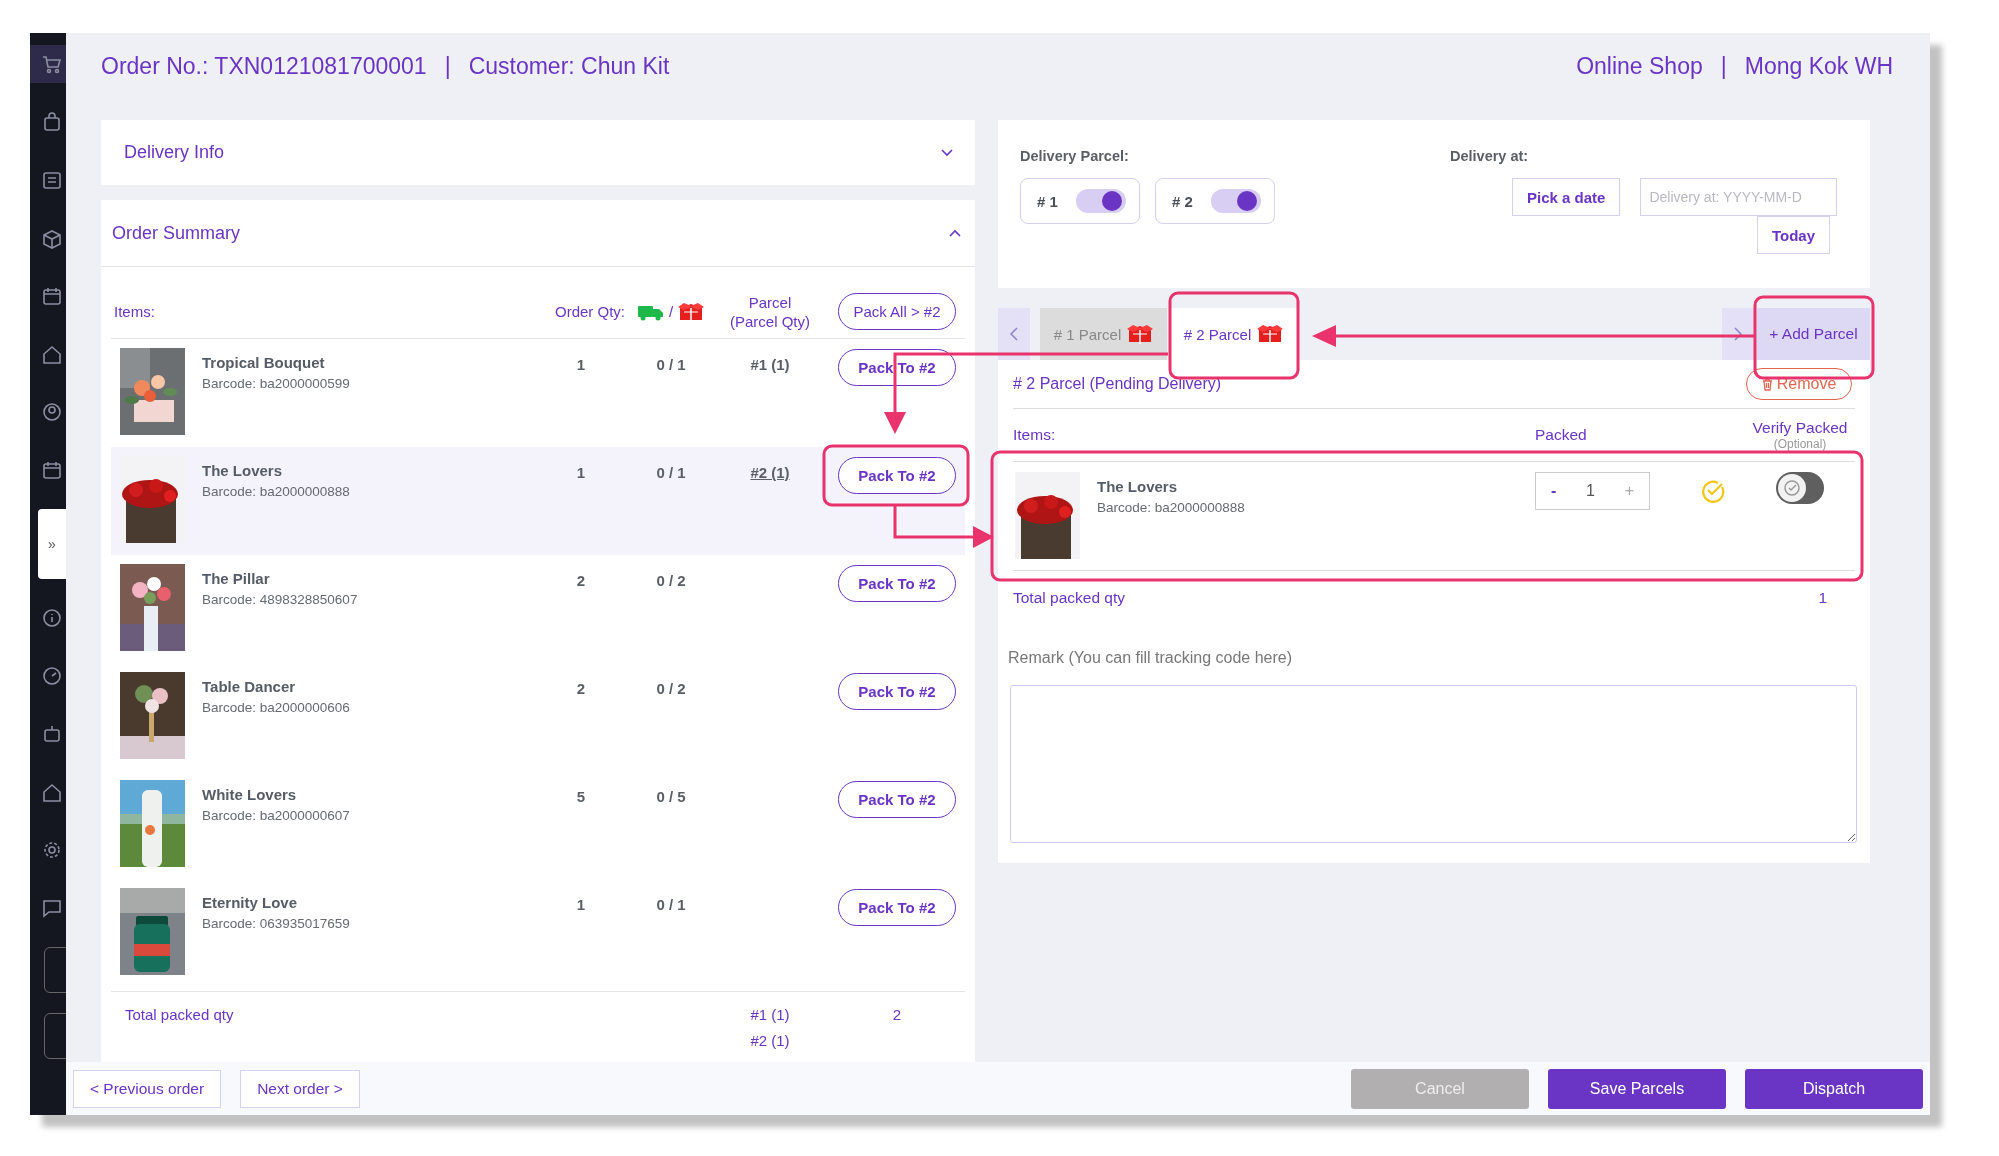  Describe the element at coordinates (1822, 598) in the screenshot. I see `total-value: 1` at that location.